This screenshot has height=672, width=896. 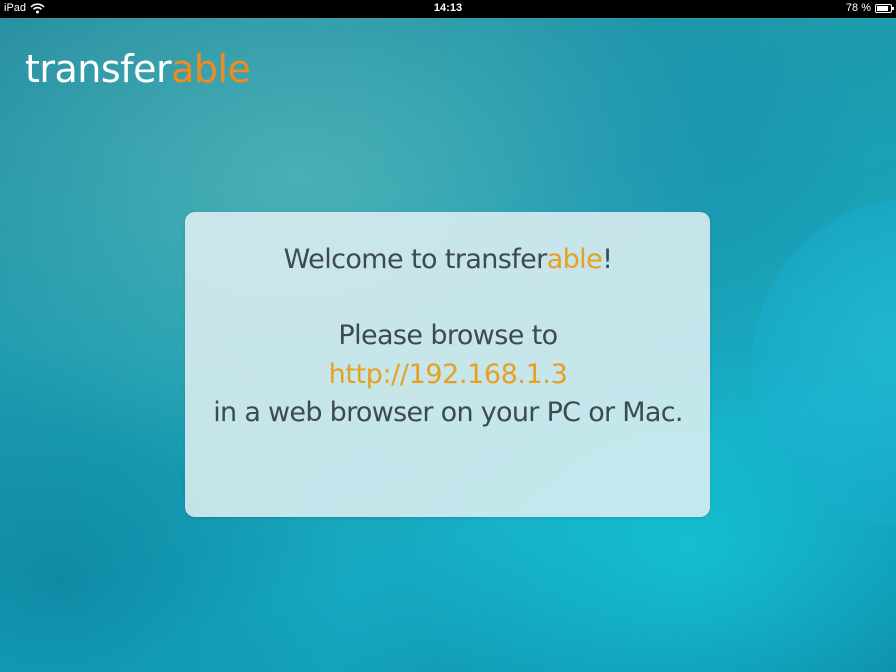 What do you see at coordinates (884, 8) in the screenshot?
I see `battery-icon` at bounding box center [884, 8].